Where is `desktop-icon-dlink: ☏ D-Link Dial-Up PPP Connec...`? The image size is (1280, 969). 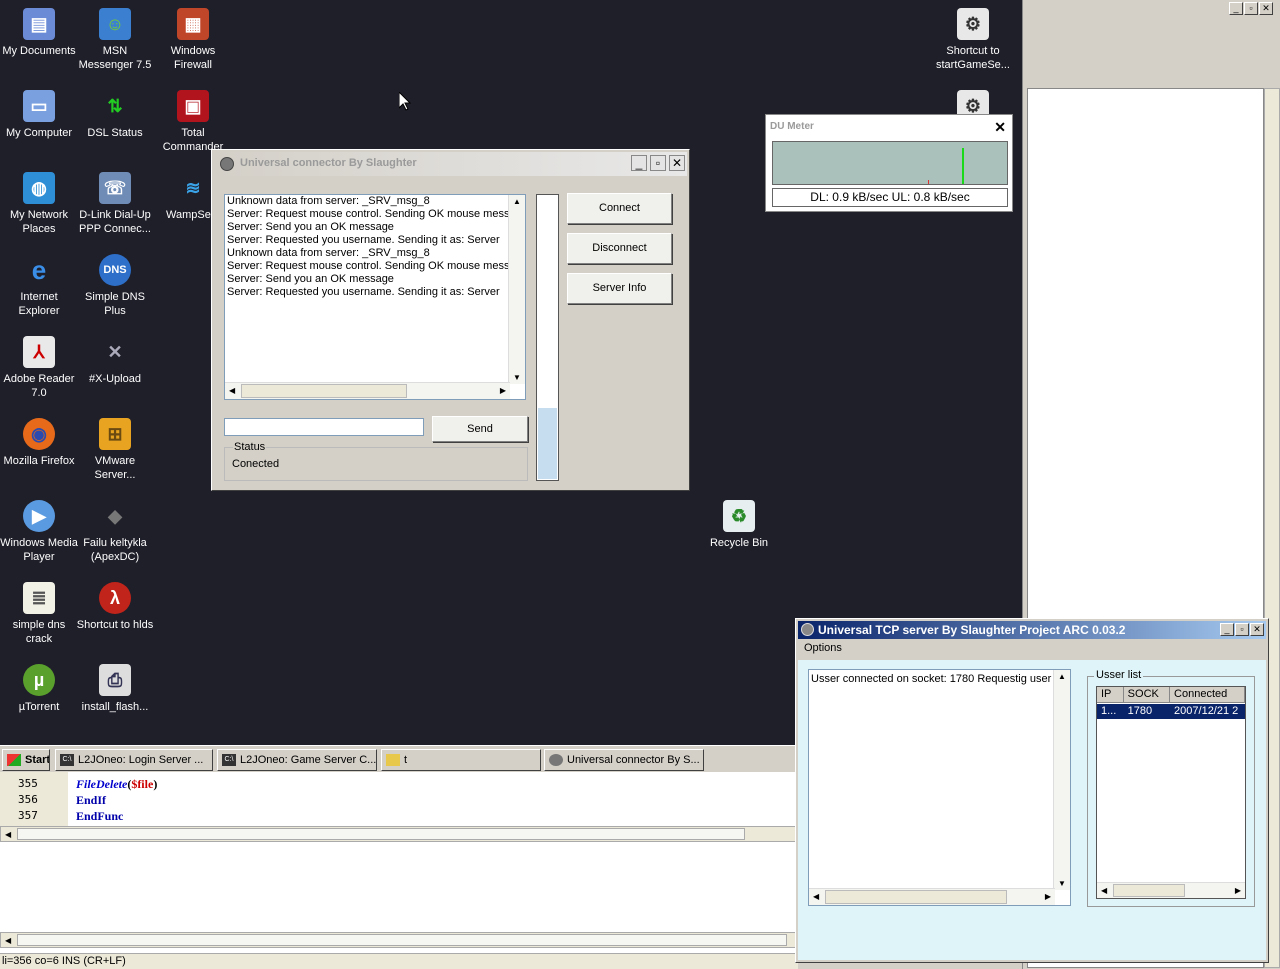
desktop-icon-dlink: ☏ D-Link Dial-Up PPP Connec... is located at coordinates (115, 202).